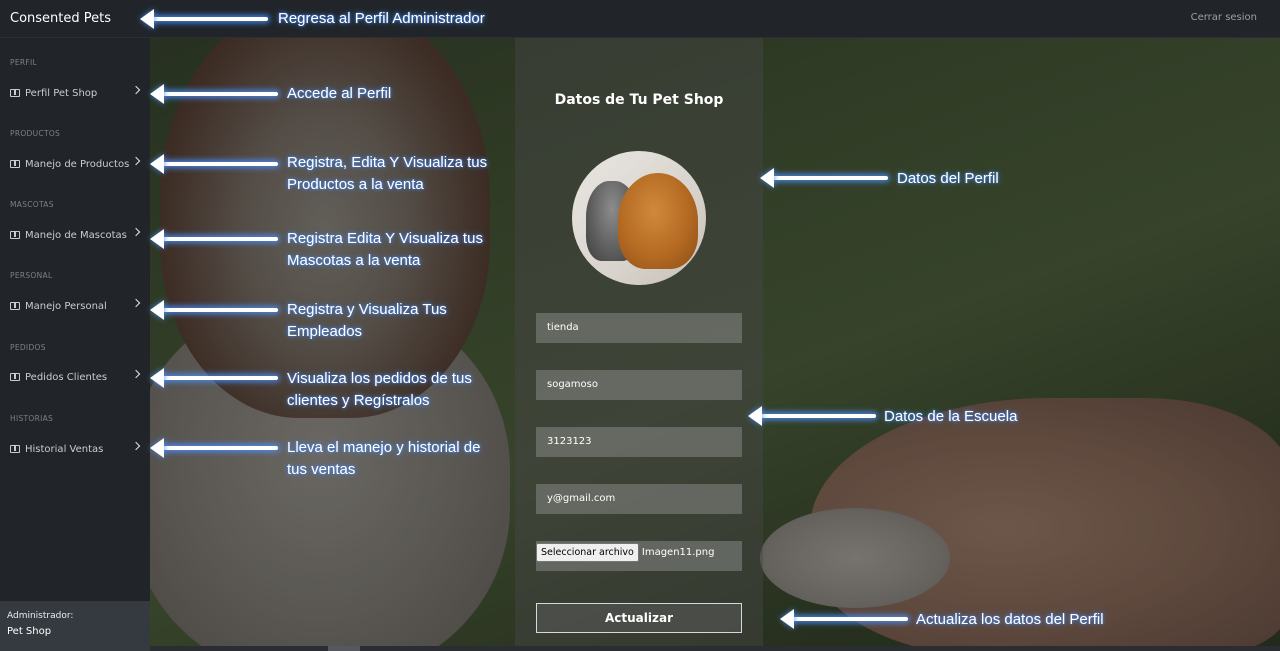 This screenshot has height=651, width=1280. What do you see at coordinates (639, 499) in the screenshot?
I see `email-field: y@gmail.com` at bounding box center [639, 499].